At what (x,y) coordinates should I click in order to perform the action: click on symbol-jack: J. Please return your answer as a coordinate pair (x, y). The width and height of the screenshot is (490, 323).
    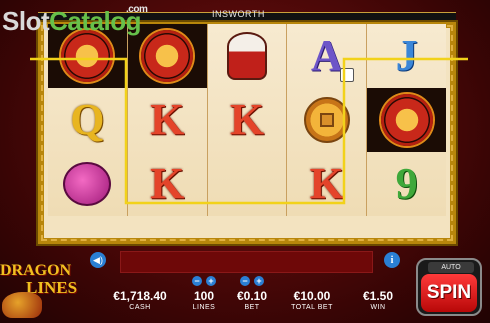
    Looking at the image, I should click on (406, 55).